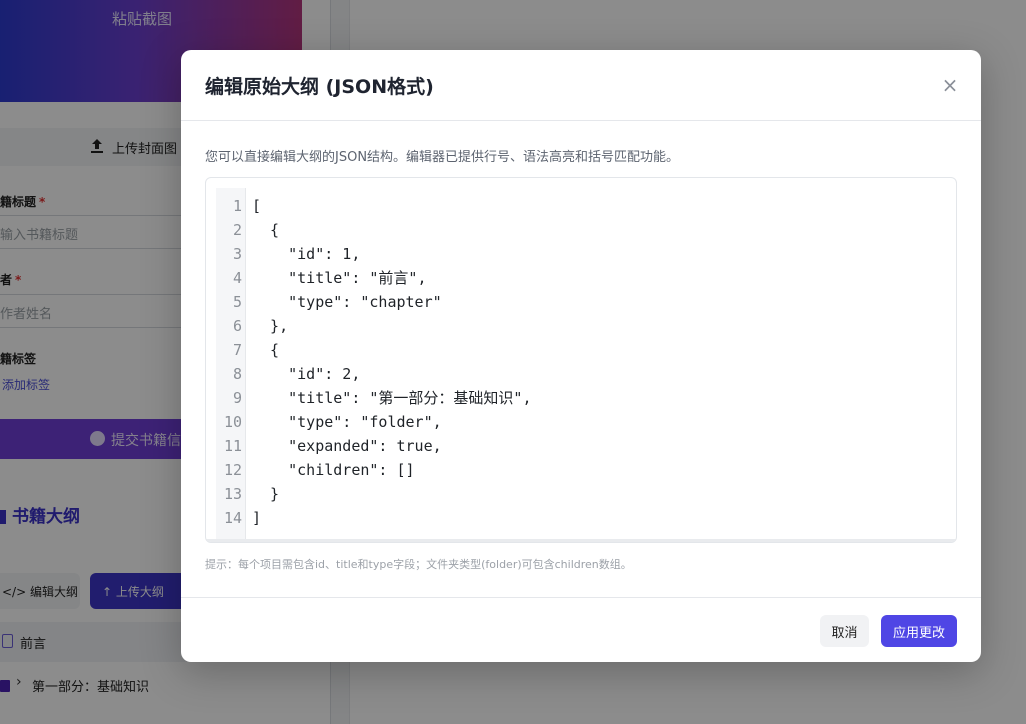  Describe the element at coordinates (257, 206) in the screenshot. I see `code-text: [` at that location.